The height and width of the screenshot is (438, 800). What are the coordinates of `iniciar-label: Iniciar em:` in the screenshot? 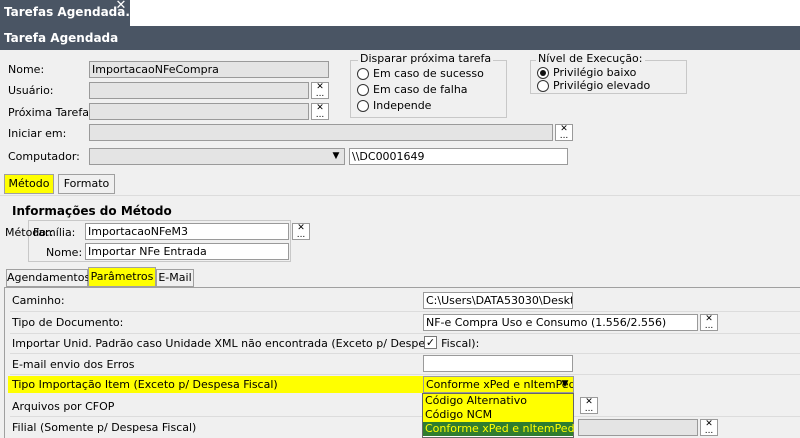 It's located at (37, 133).